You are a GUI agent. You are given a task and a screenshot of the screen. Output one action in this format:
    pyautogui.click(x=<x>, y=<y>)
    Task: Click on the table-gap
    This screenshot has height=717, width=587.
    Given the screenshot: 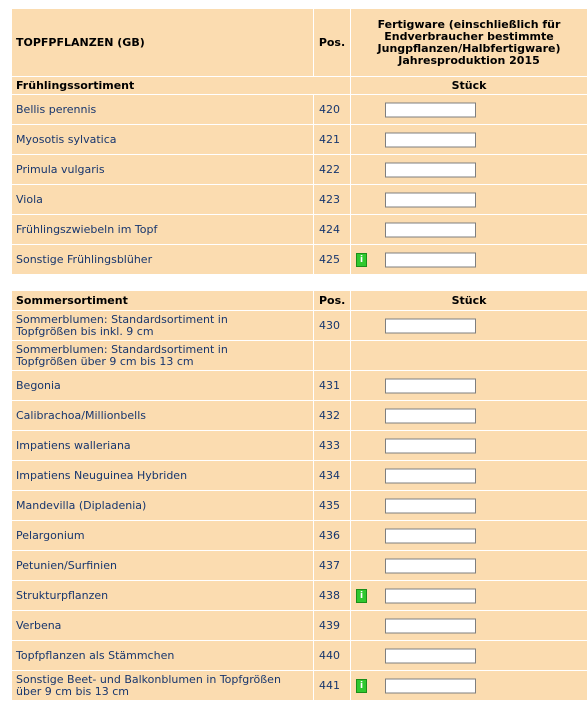 What is the action you would take?
    pyautogui.click(x=293, y=281)
    